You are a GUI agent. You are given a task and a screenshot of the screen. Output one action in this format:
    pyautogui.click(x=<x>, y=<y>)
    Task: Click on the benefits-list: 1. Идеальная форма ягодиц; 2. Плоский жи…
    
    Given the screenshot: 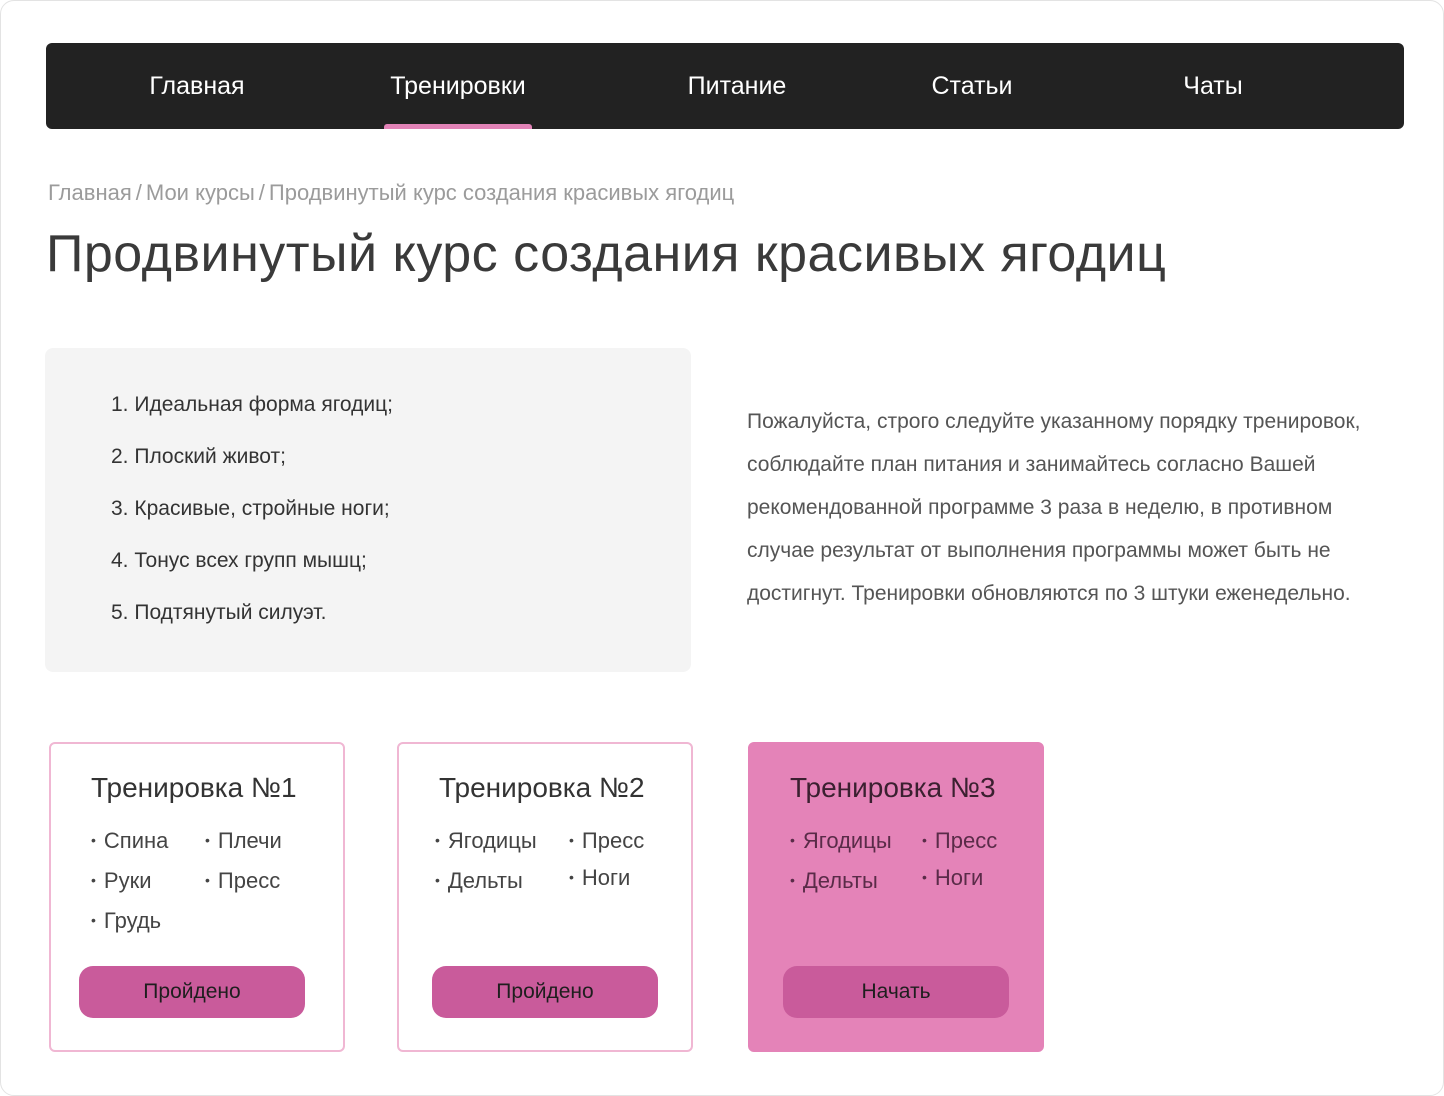 What is the action you would take?
    pyautogui.click(x=252, y=522)
    